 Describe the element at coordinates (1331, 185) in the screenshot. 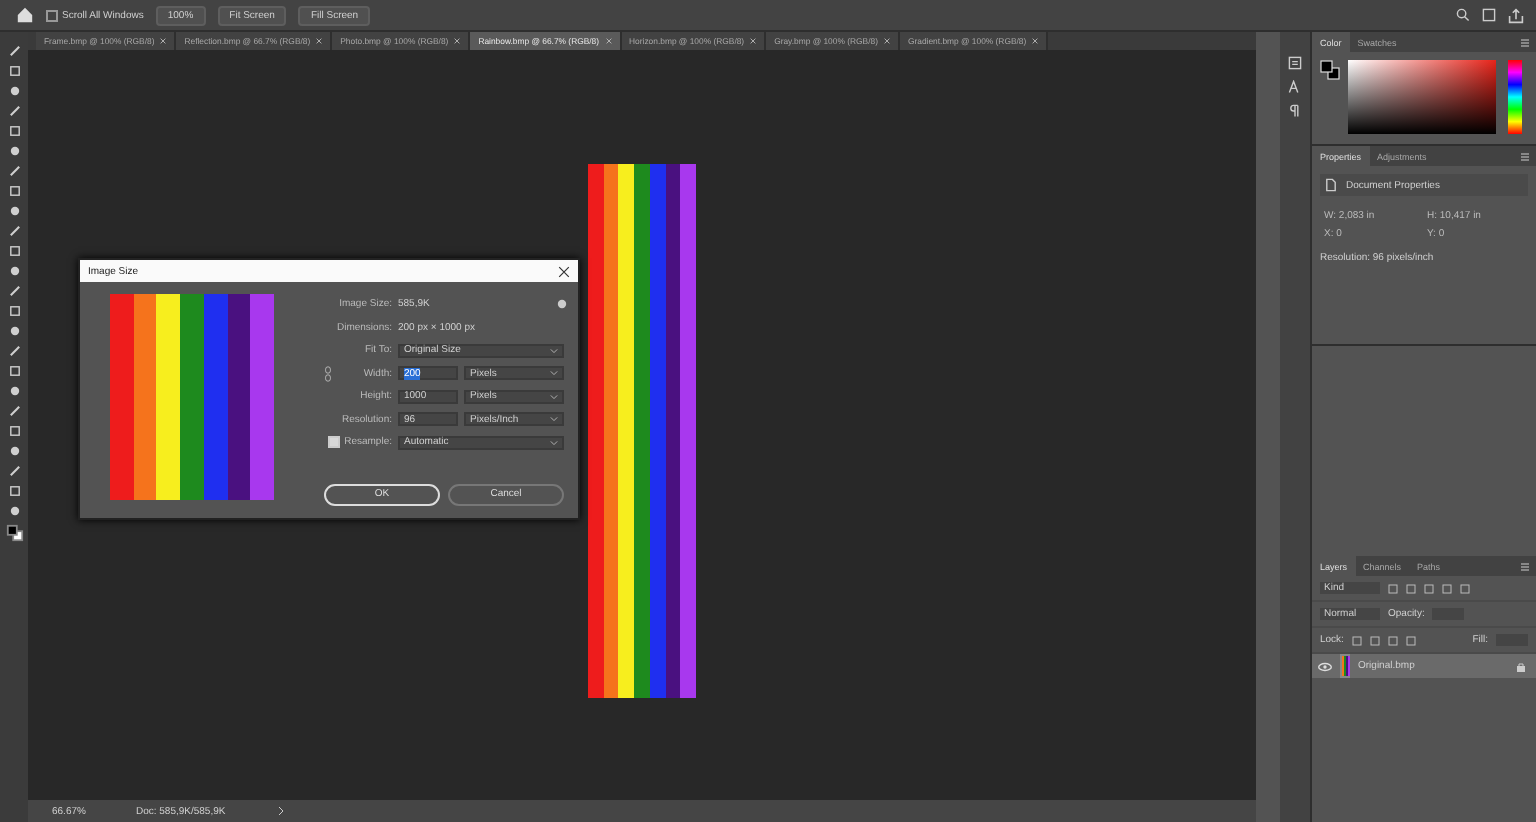

I see `document-icon` at that location.